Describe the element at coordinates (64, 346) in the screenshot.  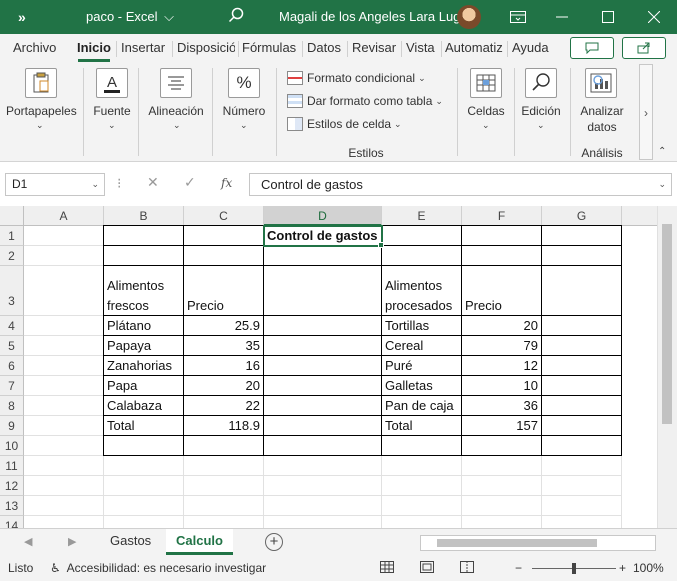
I see `cell-a5` at that location.